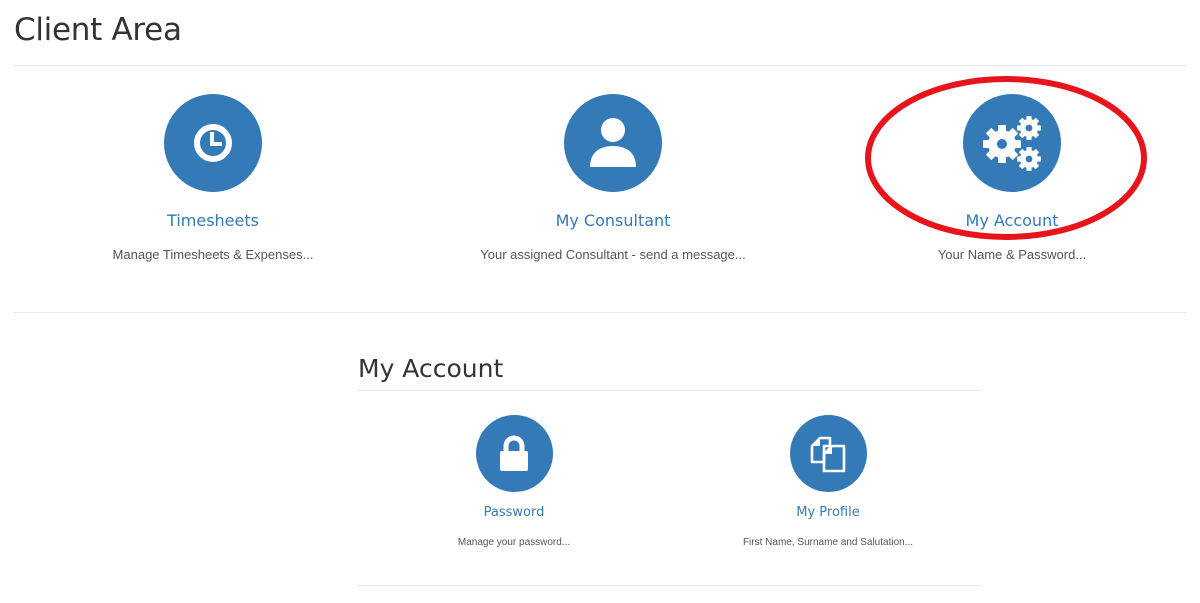 The width and height of the screenshot is (1200, 603). I want to click on gears-icon, so click(1012, 143).